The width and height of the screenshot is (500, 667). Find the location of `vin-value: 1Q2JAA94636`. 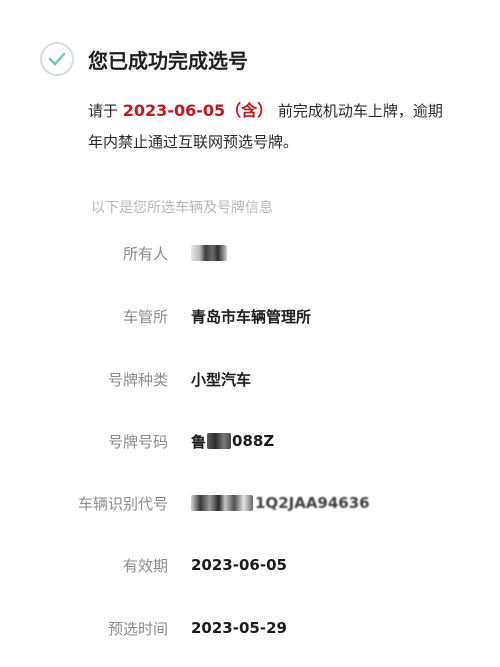

vin-value: 1Q2JAA94636 is located at coordinates (280, 503).